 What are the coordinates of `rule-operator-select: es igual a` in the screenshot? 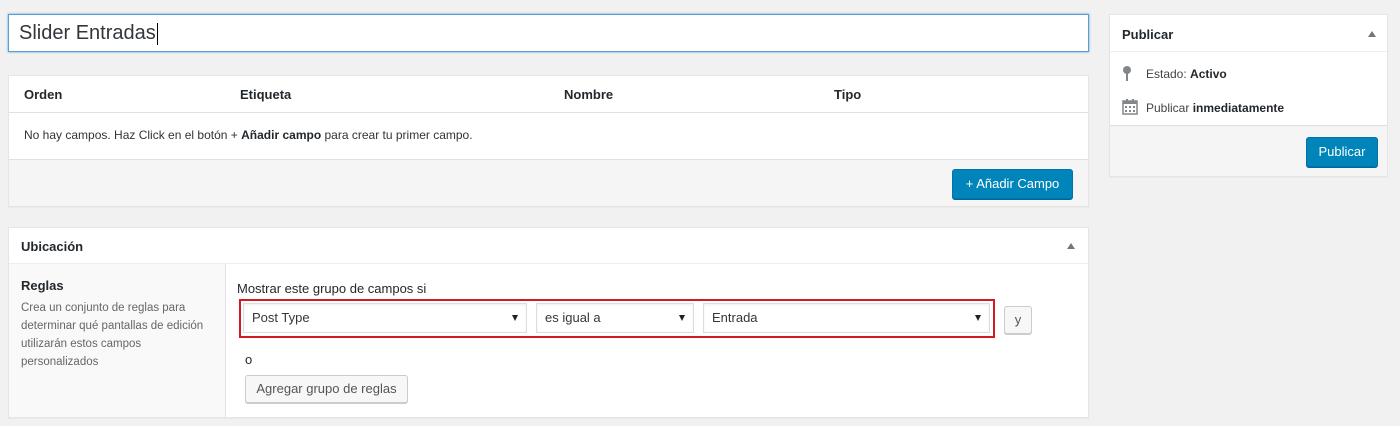 It's located at (615, 318).